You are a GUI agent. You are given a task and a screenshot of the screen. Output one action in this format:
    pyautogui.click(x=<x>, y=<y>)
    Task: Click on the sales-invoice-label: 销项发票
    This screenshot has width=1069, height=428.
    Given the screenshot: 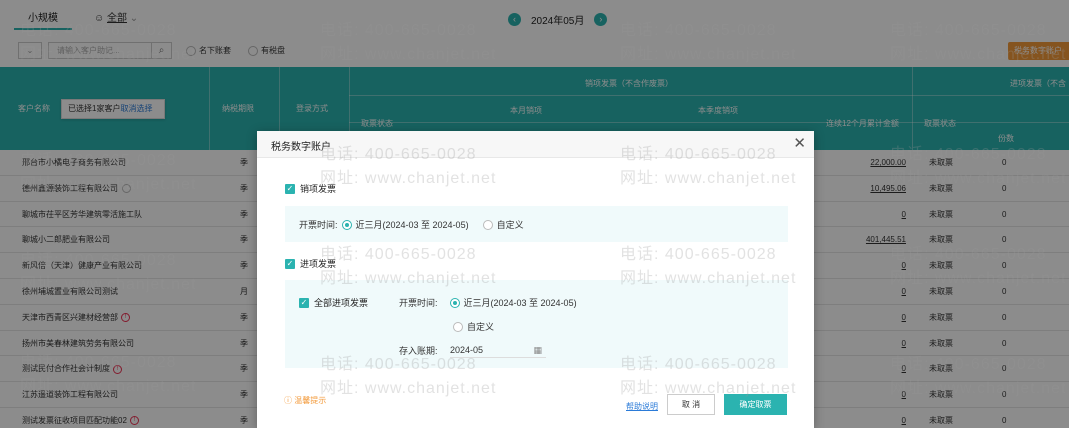 What is the action you would take?
    pyautogui.click(x=318, y=189)
    